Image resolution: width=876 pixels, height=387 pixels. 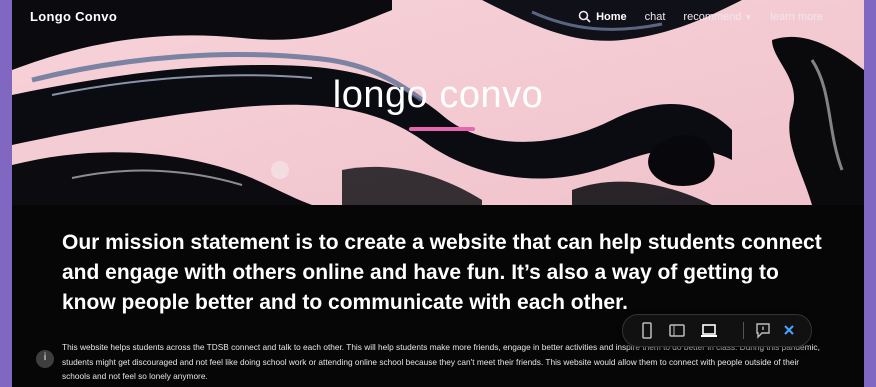 I want to click on hero-title: longo convo, so click(x=438, y=95).